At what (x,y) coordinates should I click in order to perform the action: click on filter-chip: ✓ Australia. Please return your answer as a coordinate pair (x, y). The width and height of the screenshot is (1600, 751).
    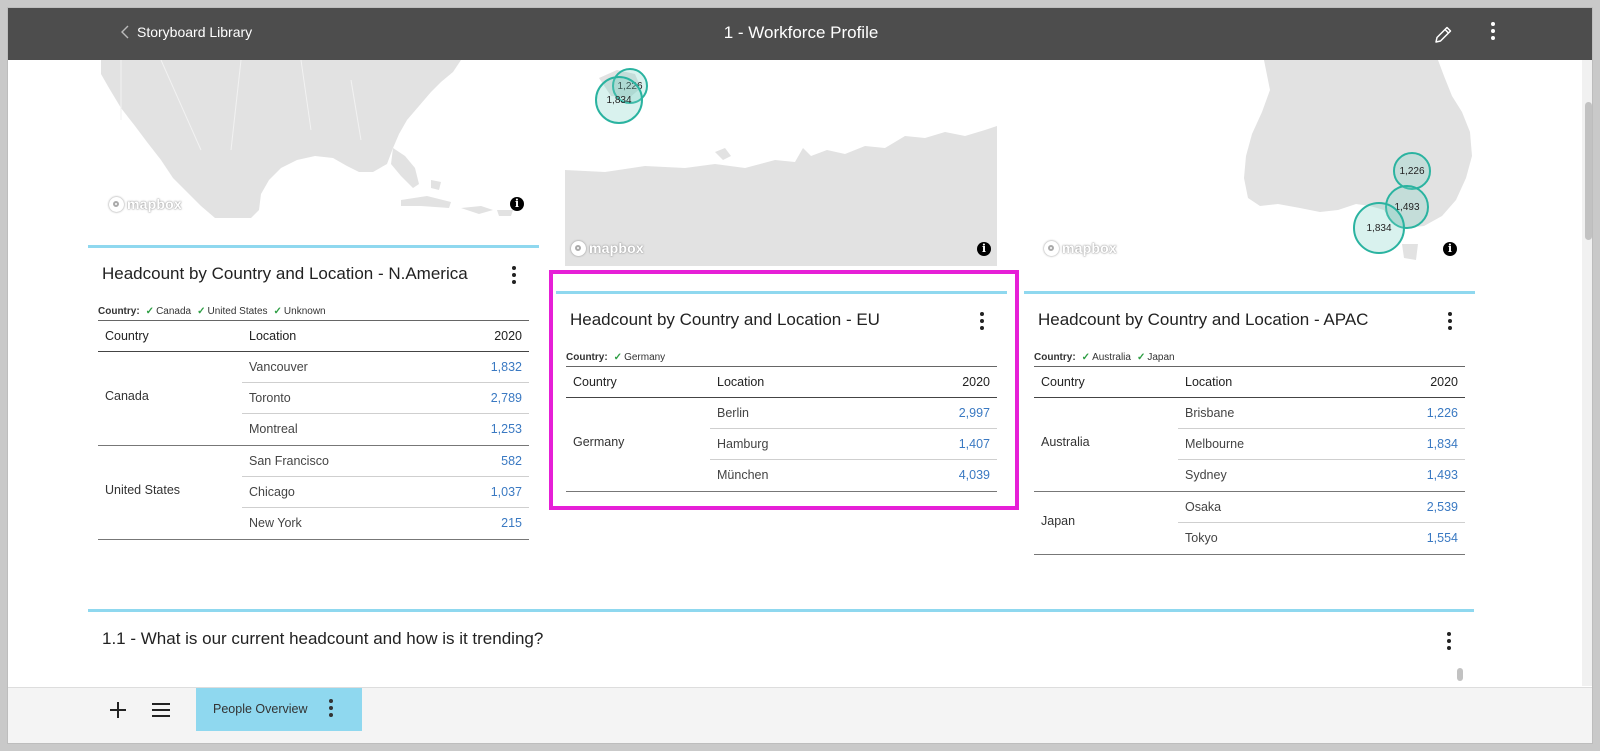
    Looking at the image, I should click on (1106, 357).